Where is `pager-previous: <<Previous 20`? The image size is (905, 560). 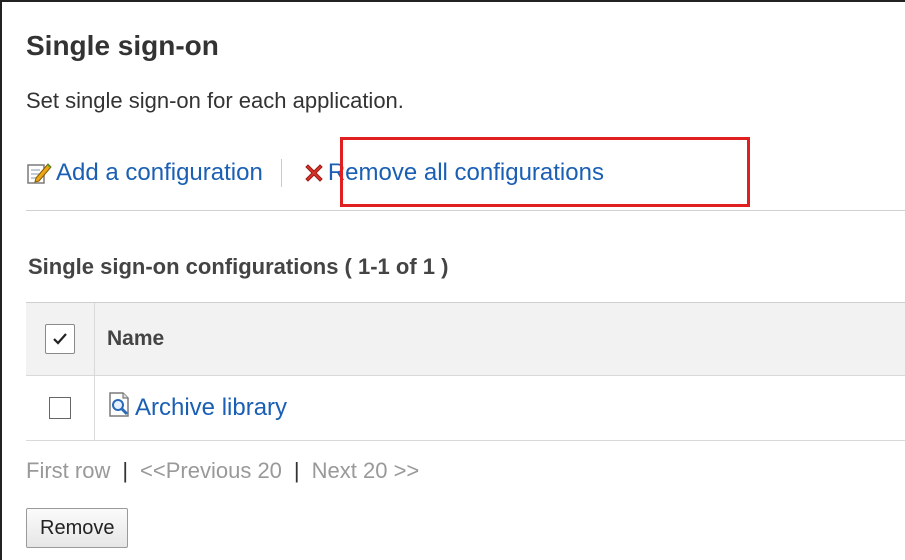
pager-previous: <<Previous 20 is located at coordinates (211, 470).